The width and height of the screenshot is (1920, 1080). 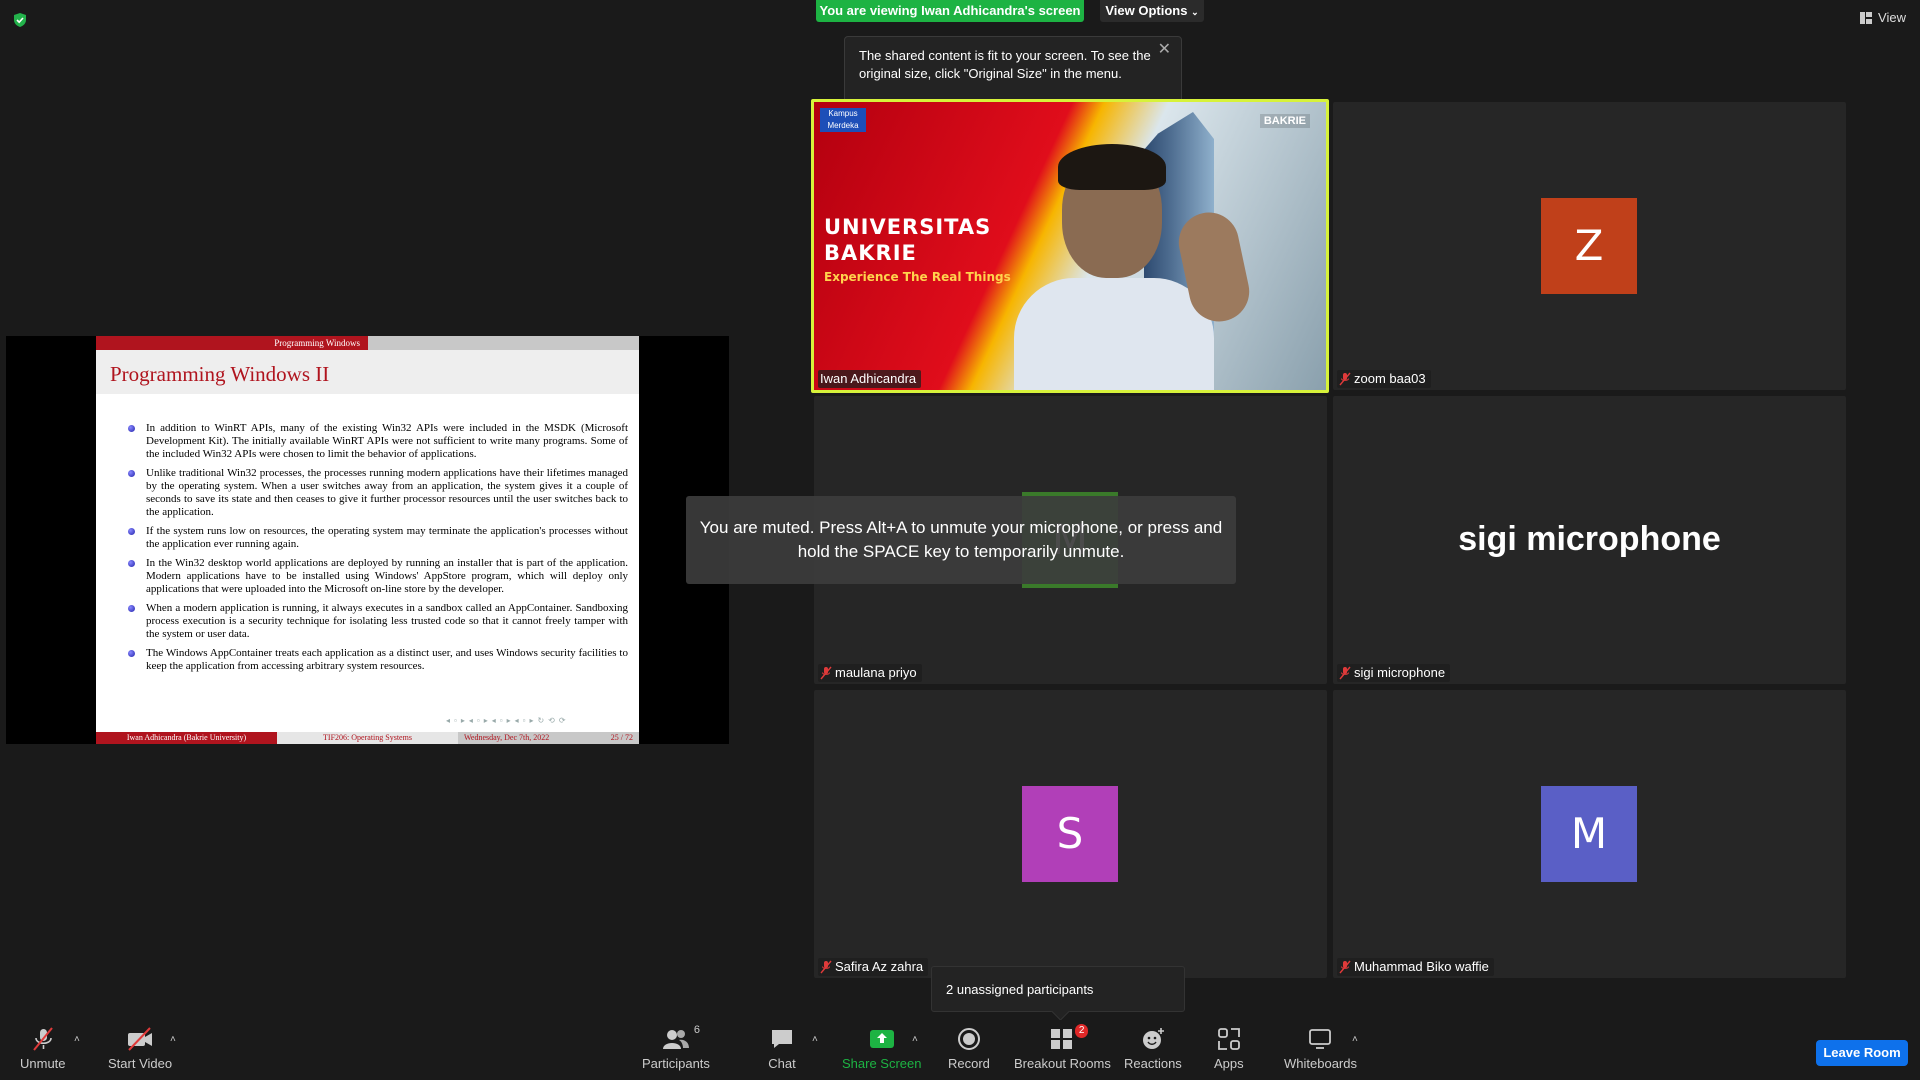 What do you see at coordinates (1862, 1053) in the screenshot?
I see `leave-room-button: Leave Room` at bounding box center [1862, 1053].